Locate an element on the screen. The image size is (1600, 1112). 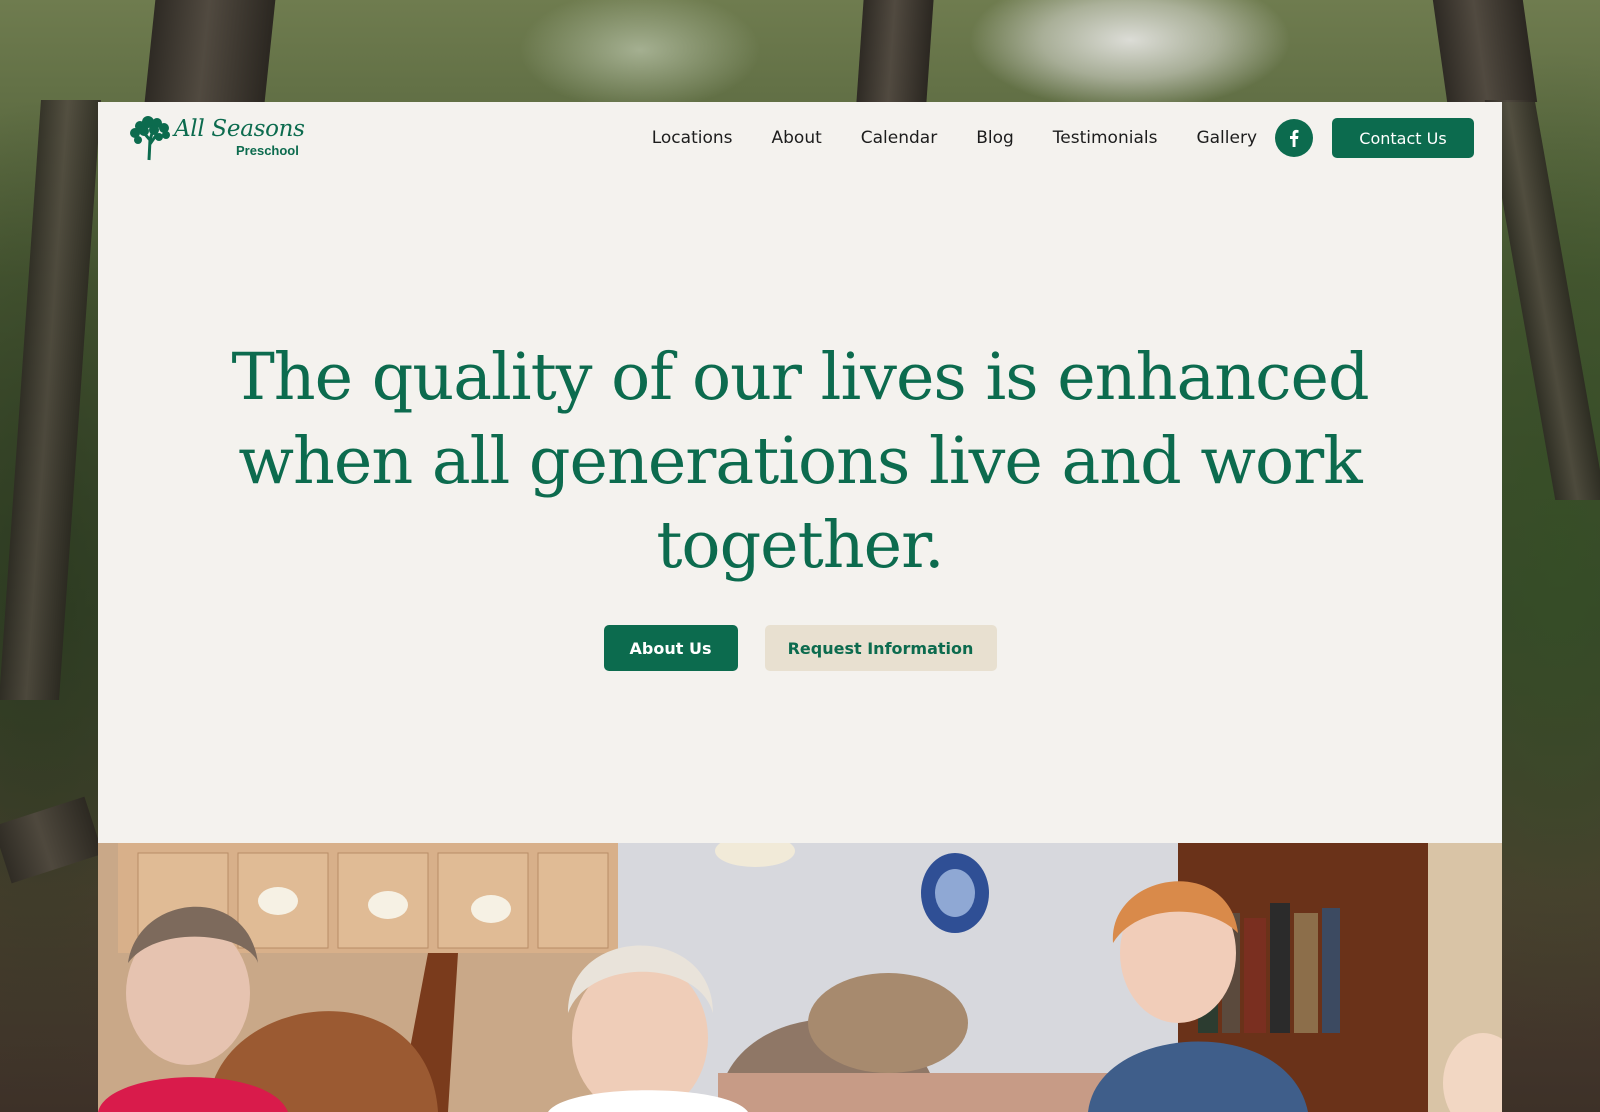
nav-item-testimonials: Testimonials is located at coordinates (1105, 138).